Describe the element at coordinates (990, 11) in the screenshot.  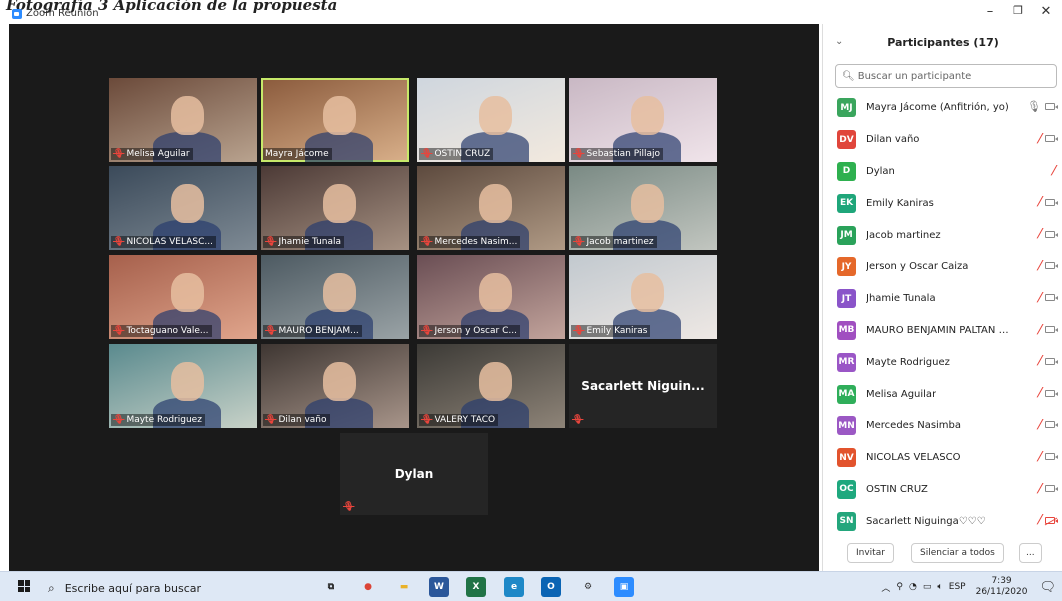
I see `minimize-button: –` at that location.